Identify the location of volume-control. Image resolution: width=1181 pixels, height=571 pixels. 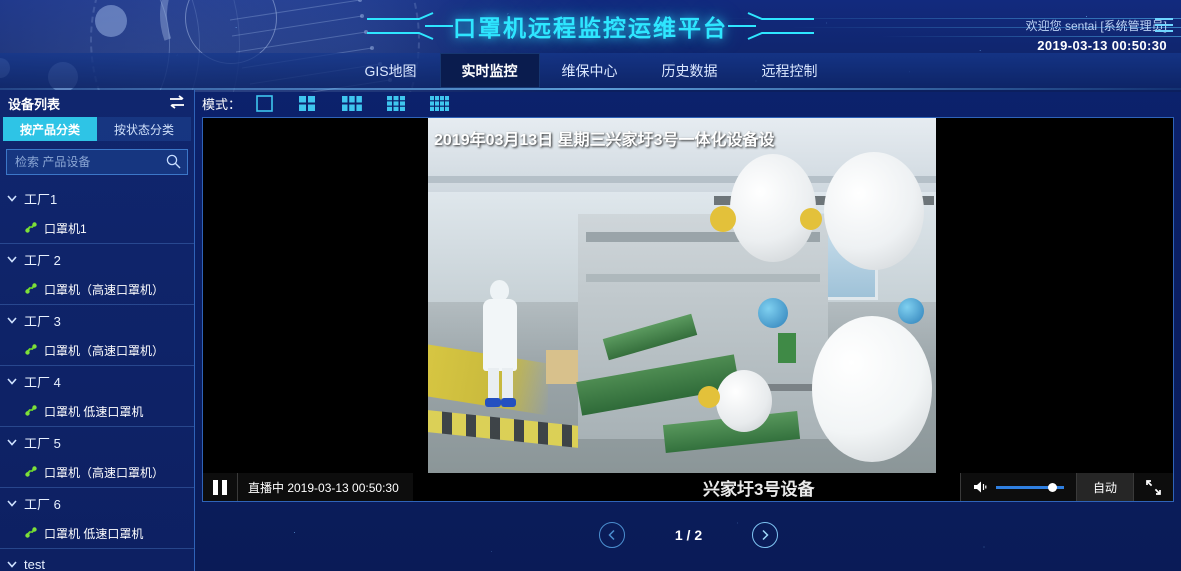
(1017, 487).